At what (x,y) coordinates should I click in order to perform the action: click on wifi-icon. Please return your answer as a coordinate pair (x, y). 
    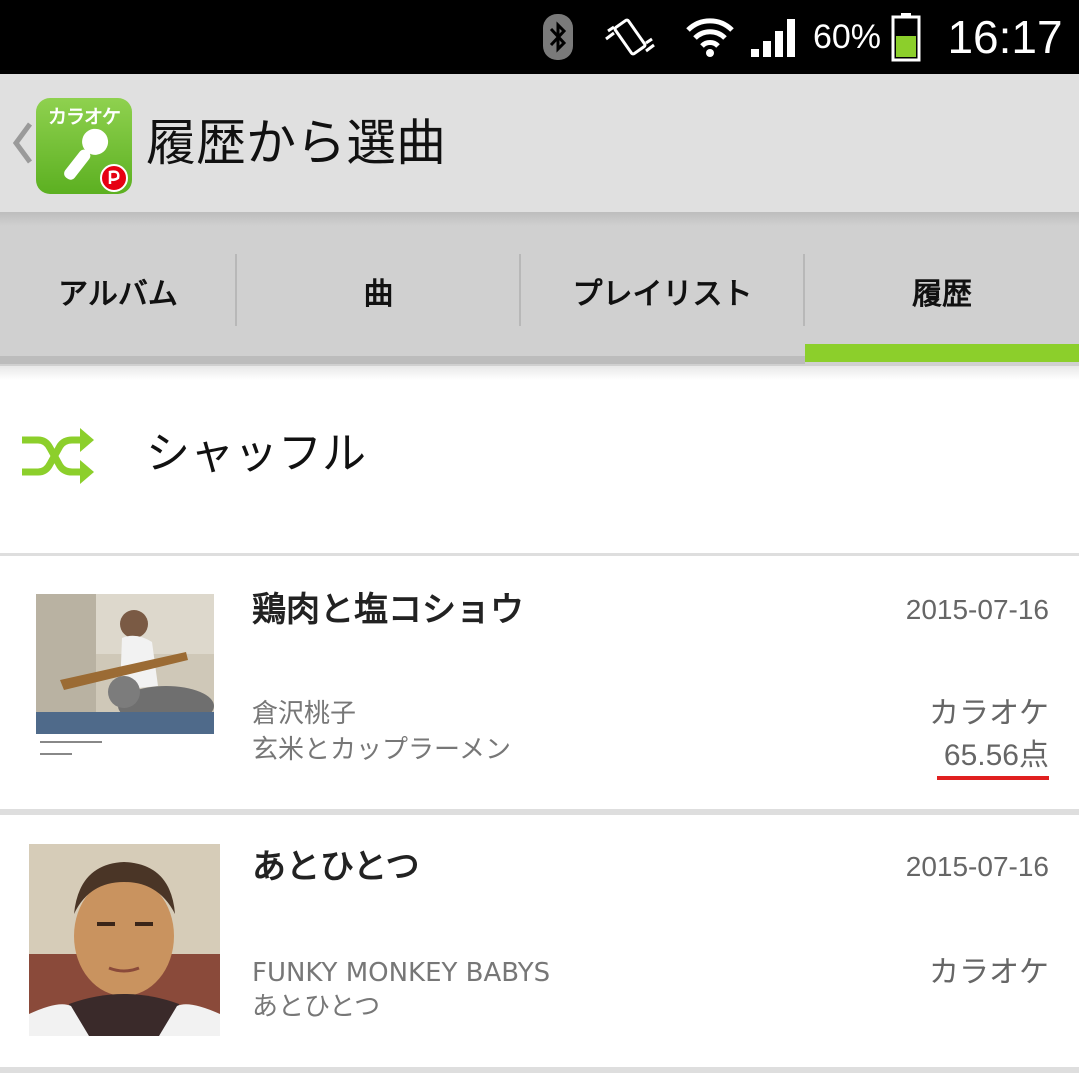
    Looking at the image, I should click on (710, 37).